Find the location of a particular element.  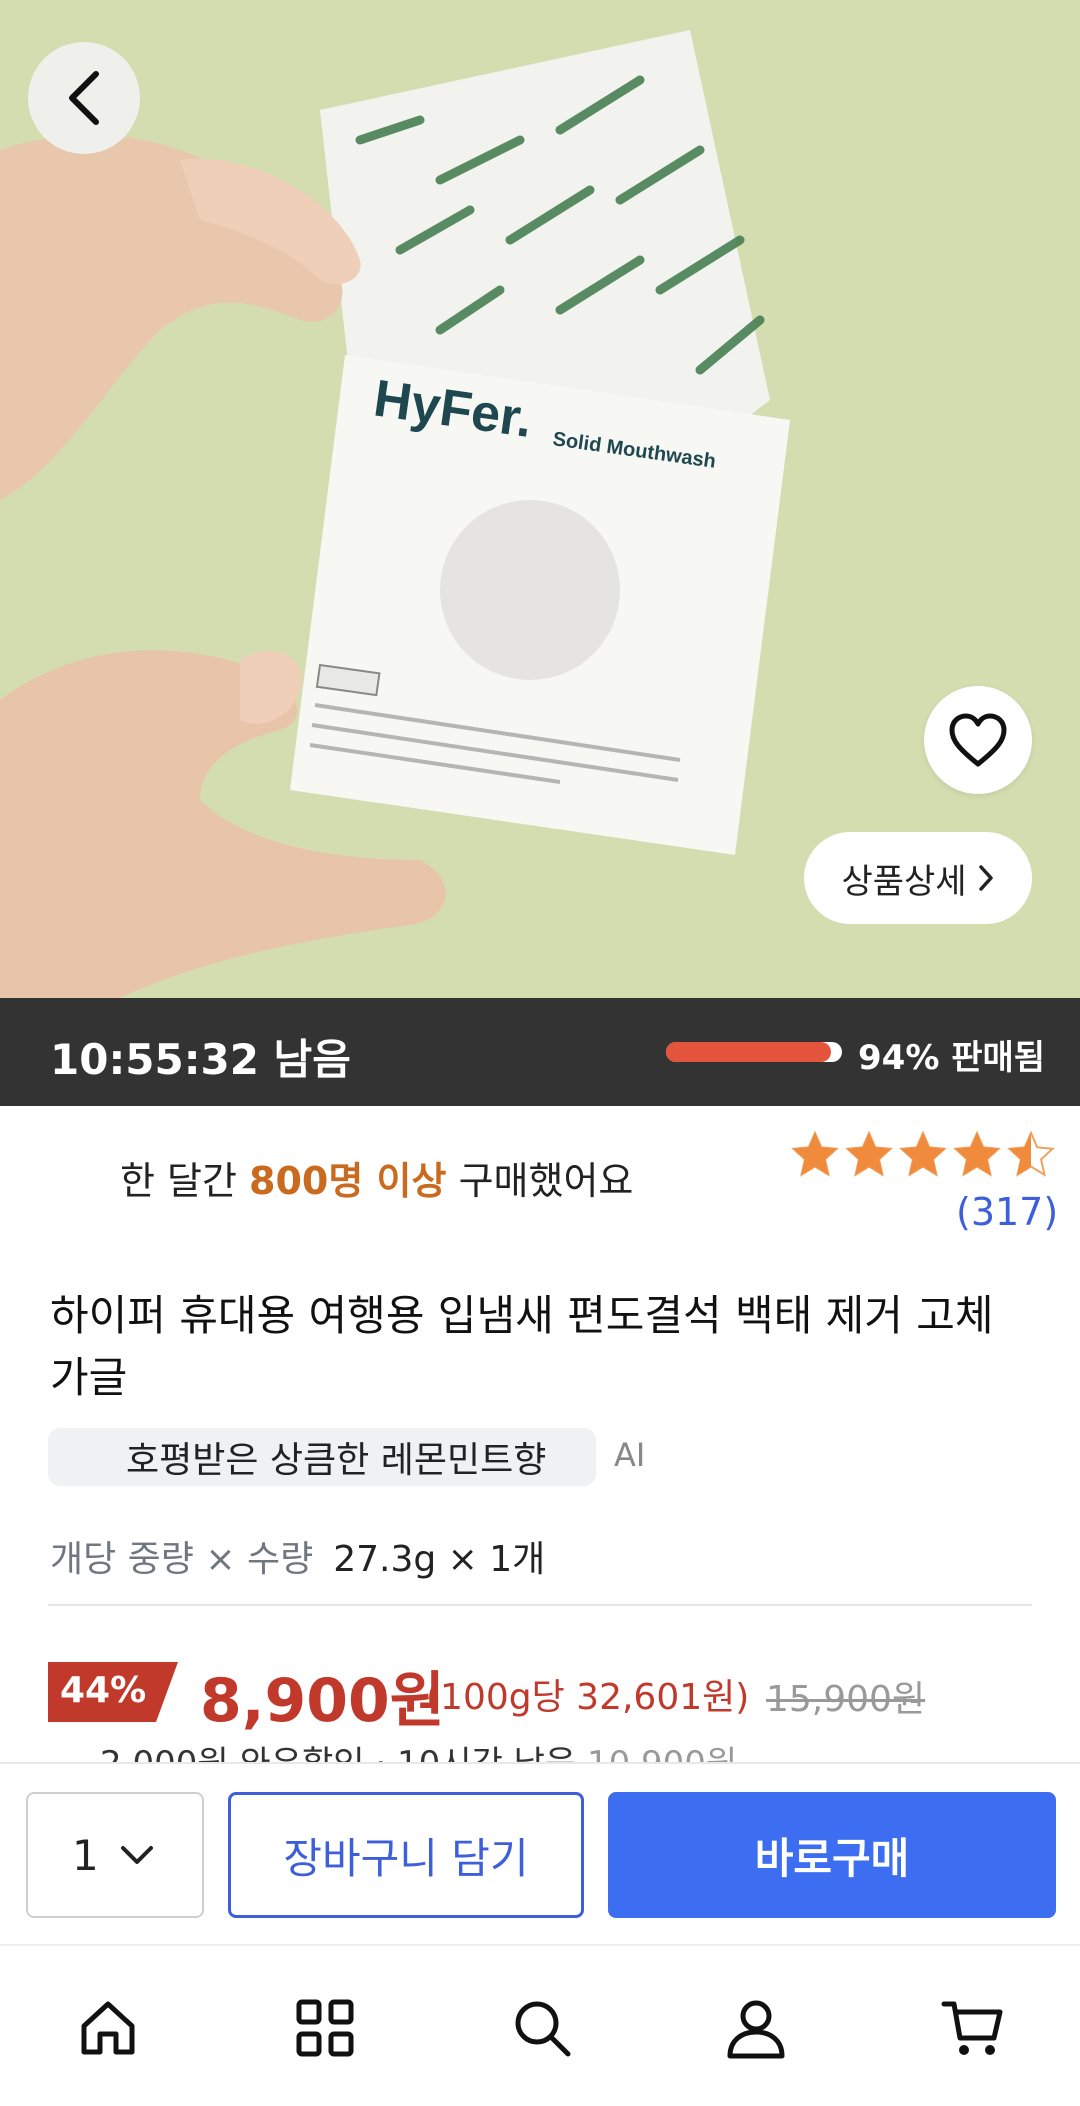

buy-now-button: 바로구매 is located at coordinates (832, 1855).